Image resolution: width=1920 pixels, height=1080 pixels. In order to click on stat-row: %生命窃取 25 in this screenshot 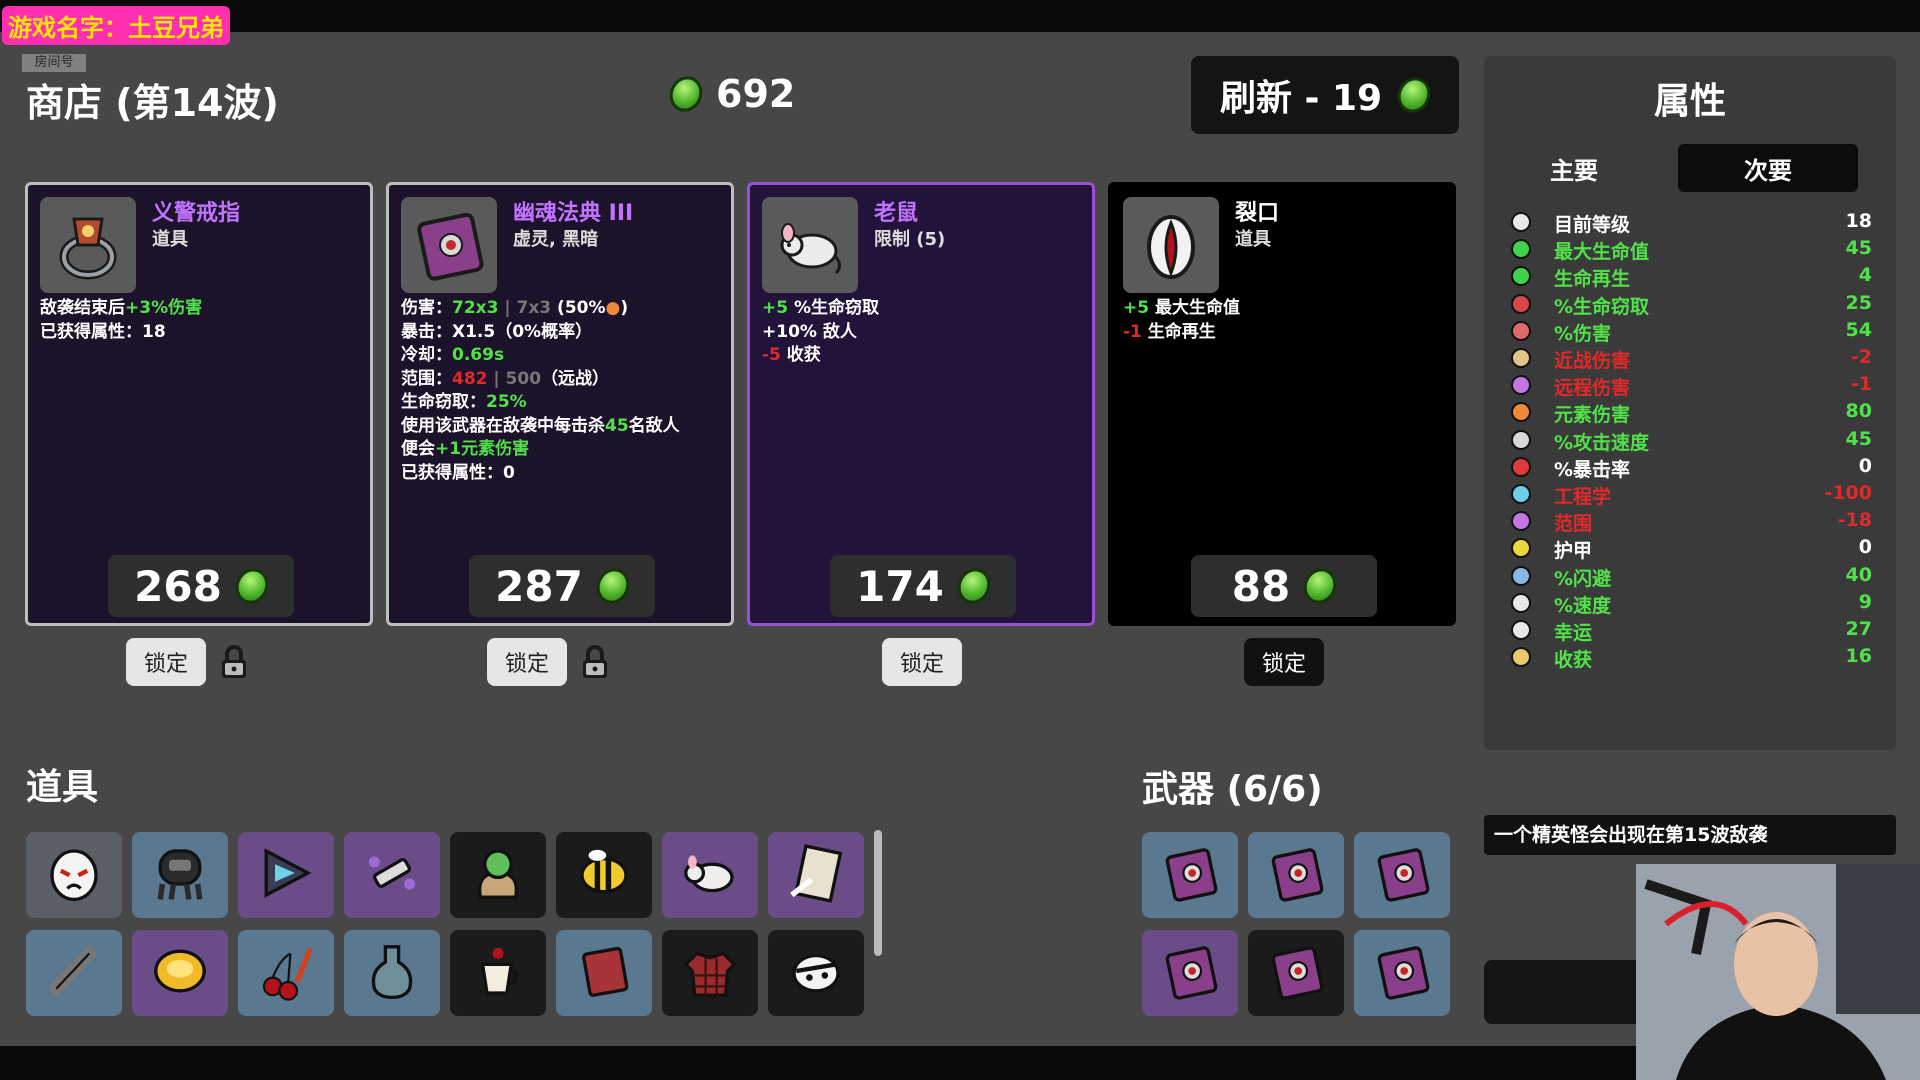, I will do `click(1690, 305)`.